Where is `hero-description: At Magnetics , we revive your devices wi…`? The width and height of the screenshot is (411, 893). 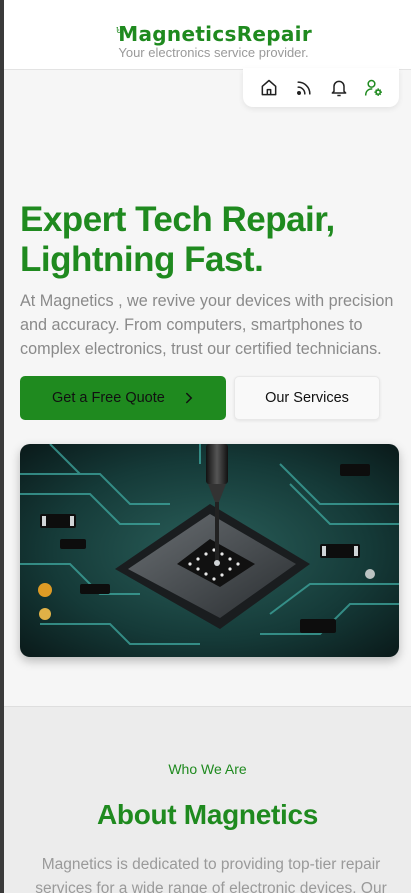 hero-description: At Magnetics , we revive your devices wi… is located at coordinates (207, 325).